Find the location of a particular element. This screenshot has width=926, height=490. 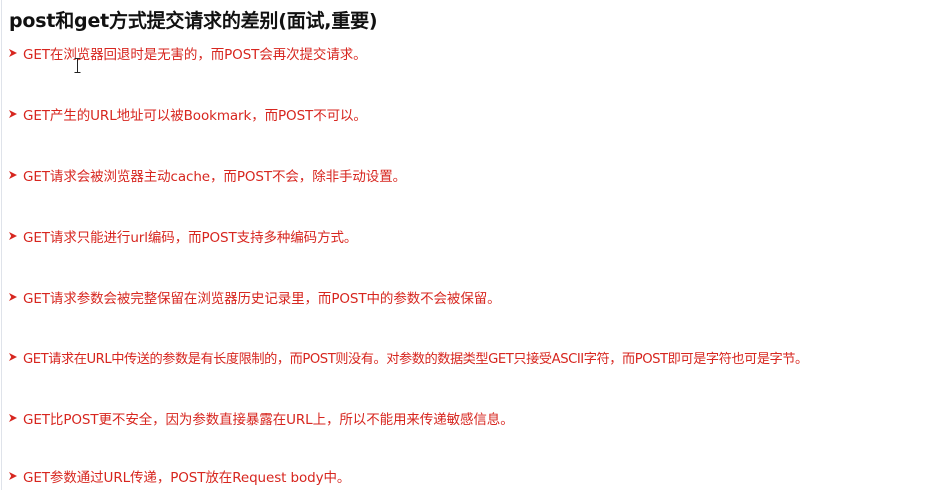

text-cursor-icon is located at coordinates (77, 65).